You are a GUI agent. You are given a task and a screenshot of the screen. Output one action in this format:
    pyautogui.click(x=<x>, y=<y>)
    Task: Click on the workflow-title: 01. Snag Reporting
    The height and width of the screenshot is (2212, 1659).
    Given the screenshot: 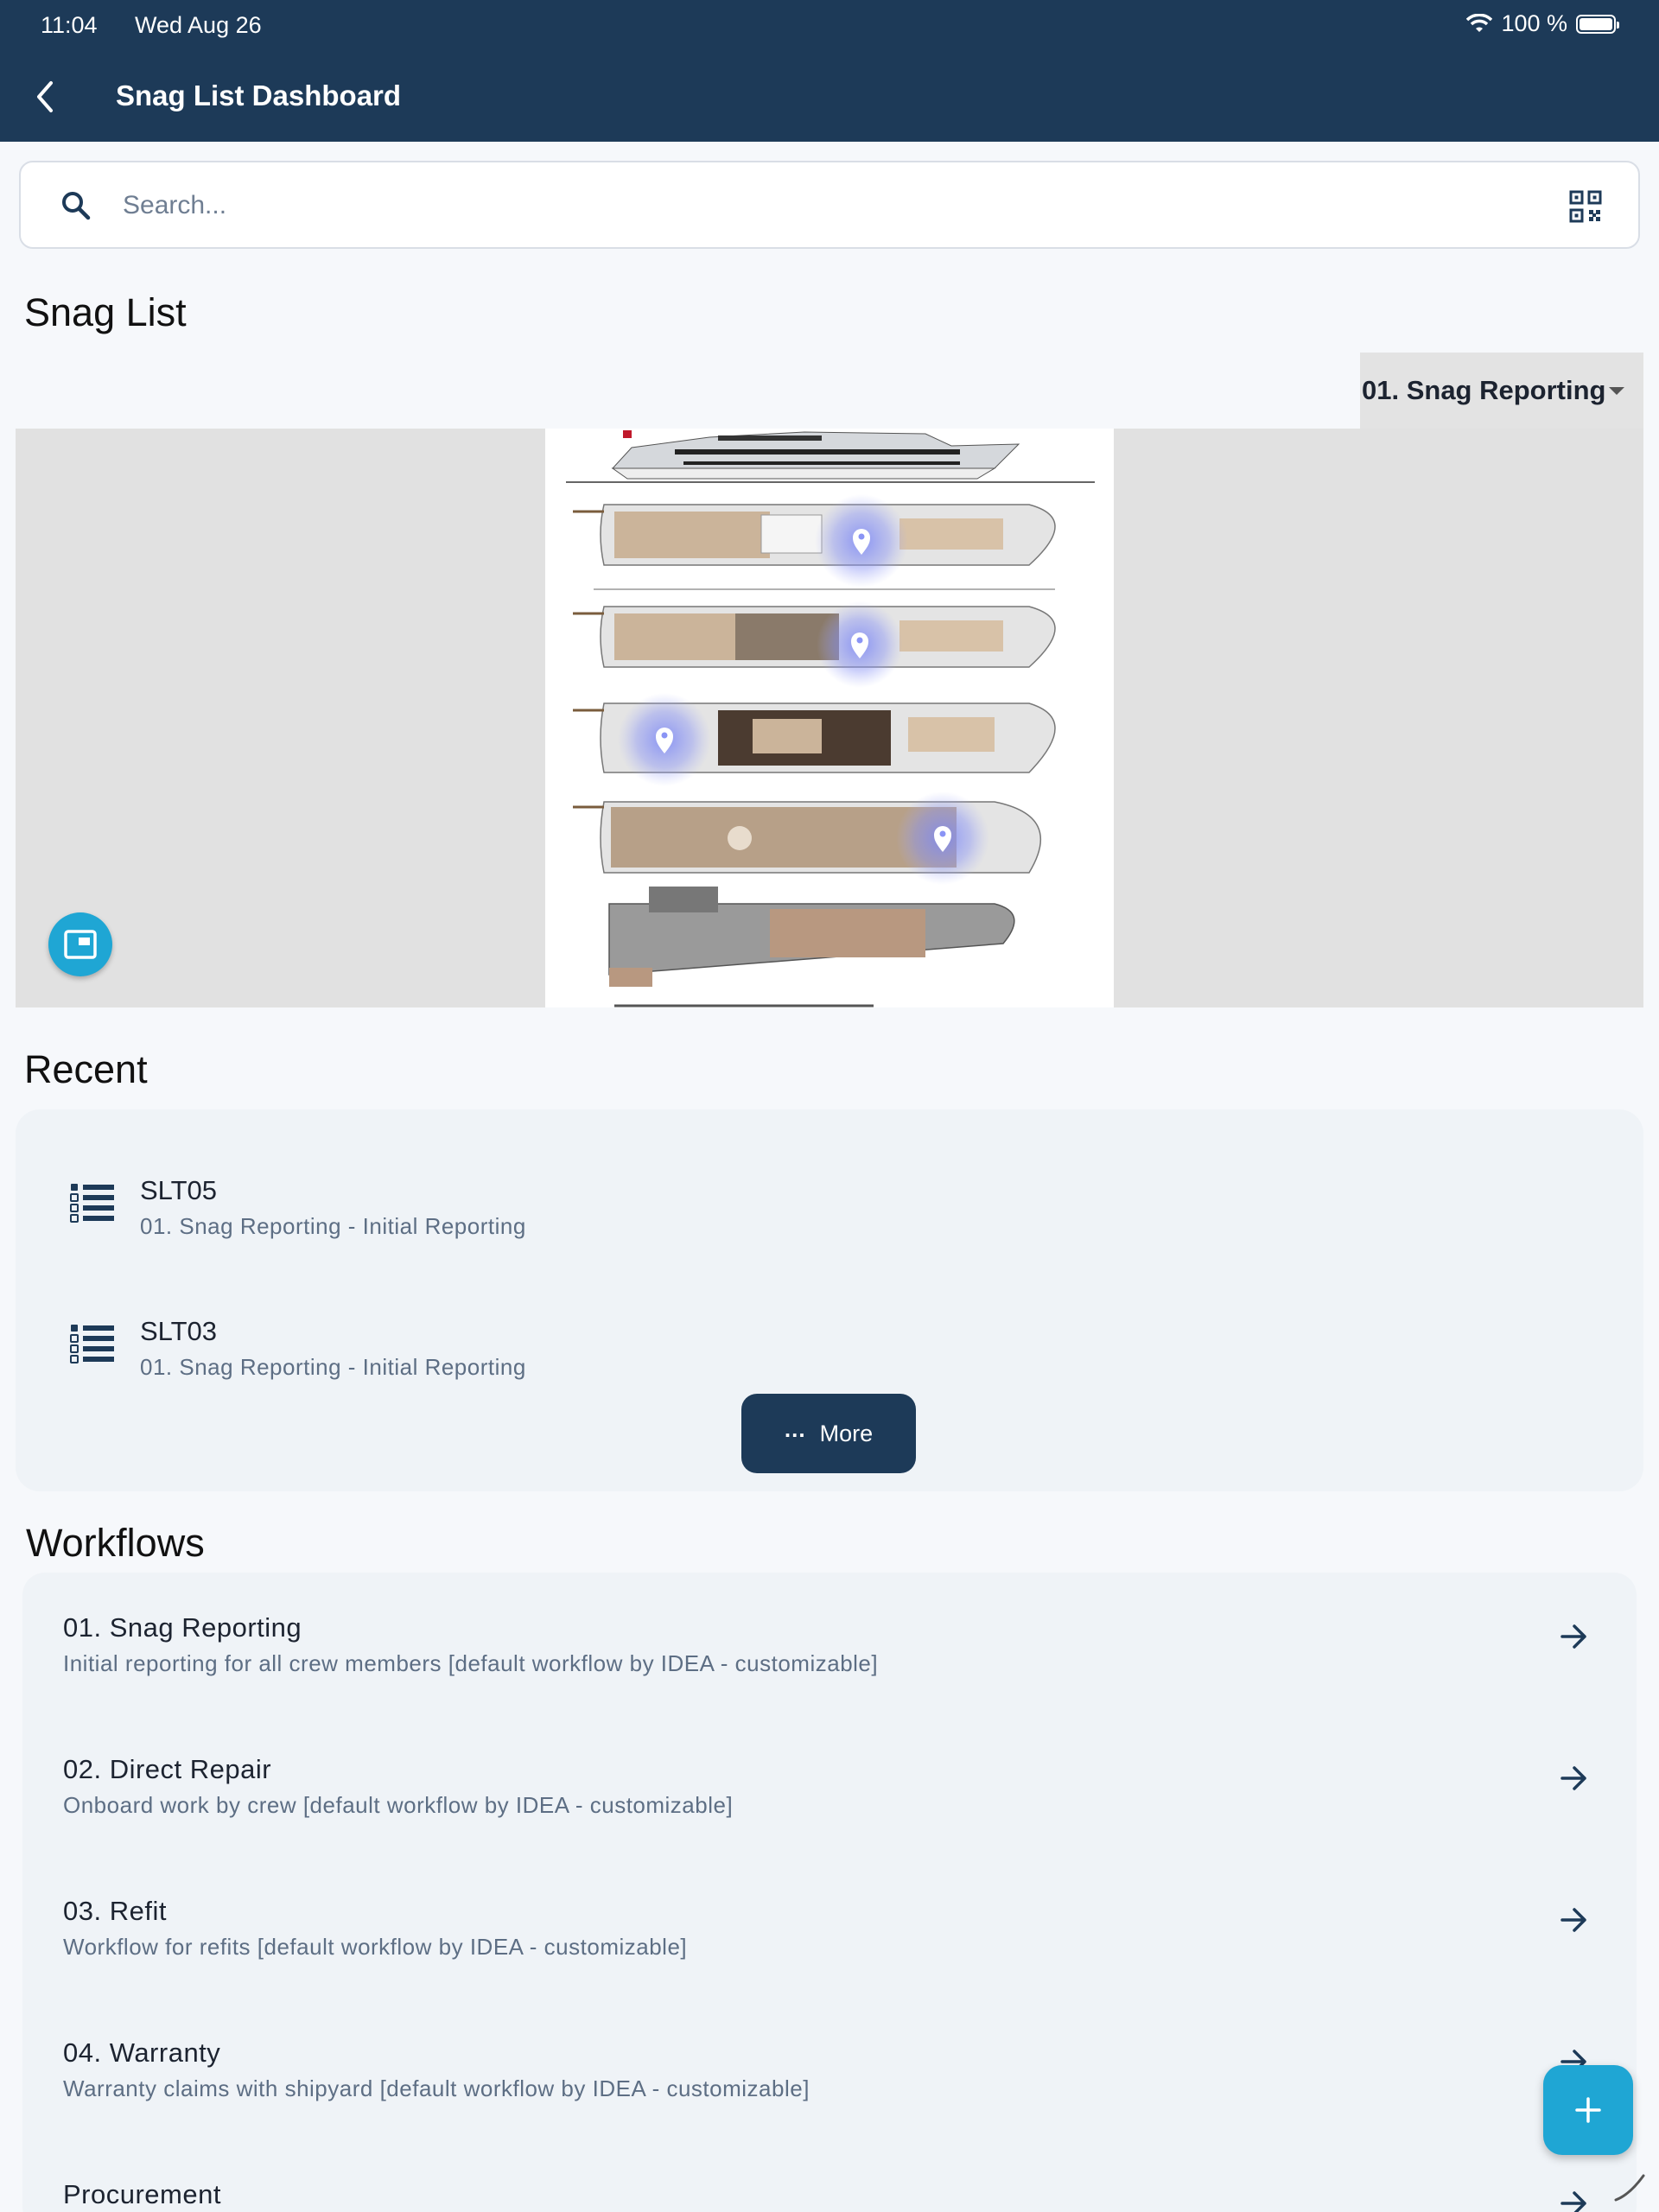 What is the action you would take?
    pyautogui.click(x=182, y=1627)
    